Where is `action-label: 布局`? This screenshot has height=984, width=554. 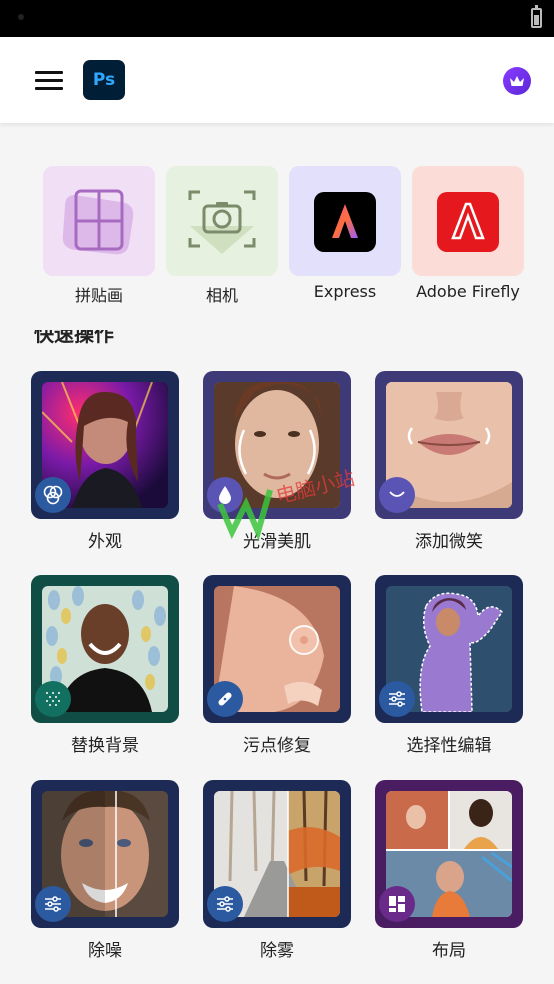 action-label: 布局 is located at coordinates (449, 951).